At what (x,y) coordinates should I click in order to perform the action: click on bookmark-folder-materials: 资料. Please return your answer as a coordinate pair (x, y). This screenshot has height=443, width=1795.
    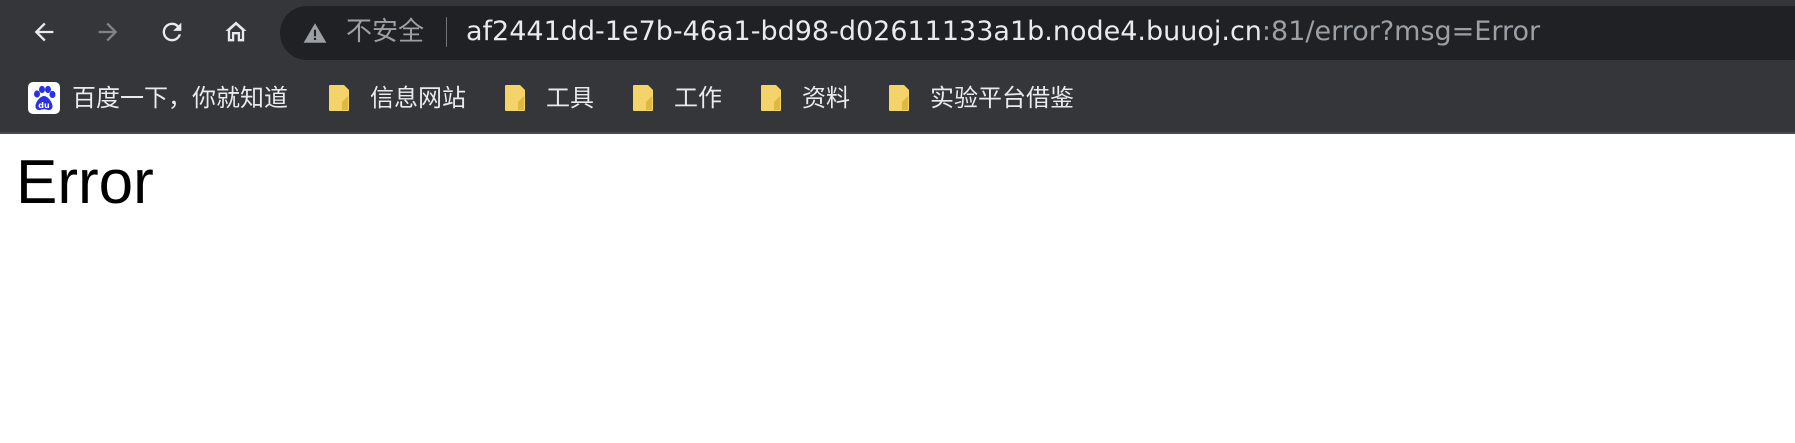
    Looking at the image, I should click on (805, 98).